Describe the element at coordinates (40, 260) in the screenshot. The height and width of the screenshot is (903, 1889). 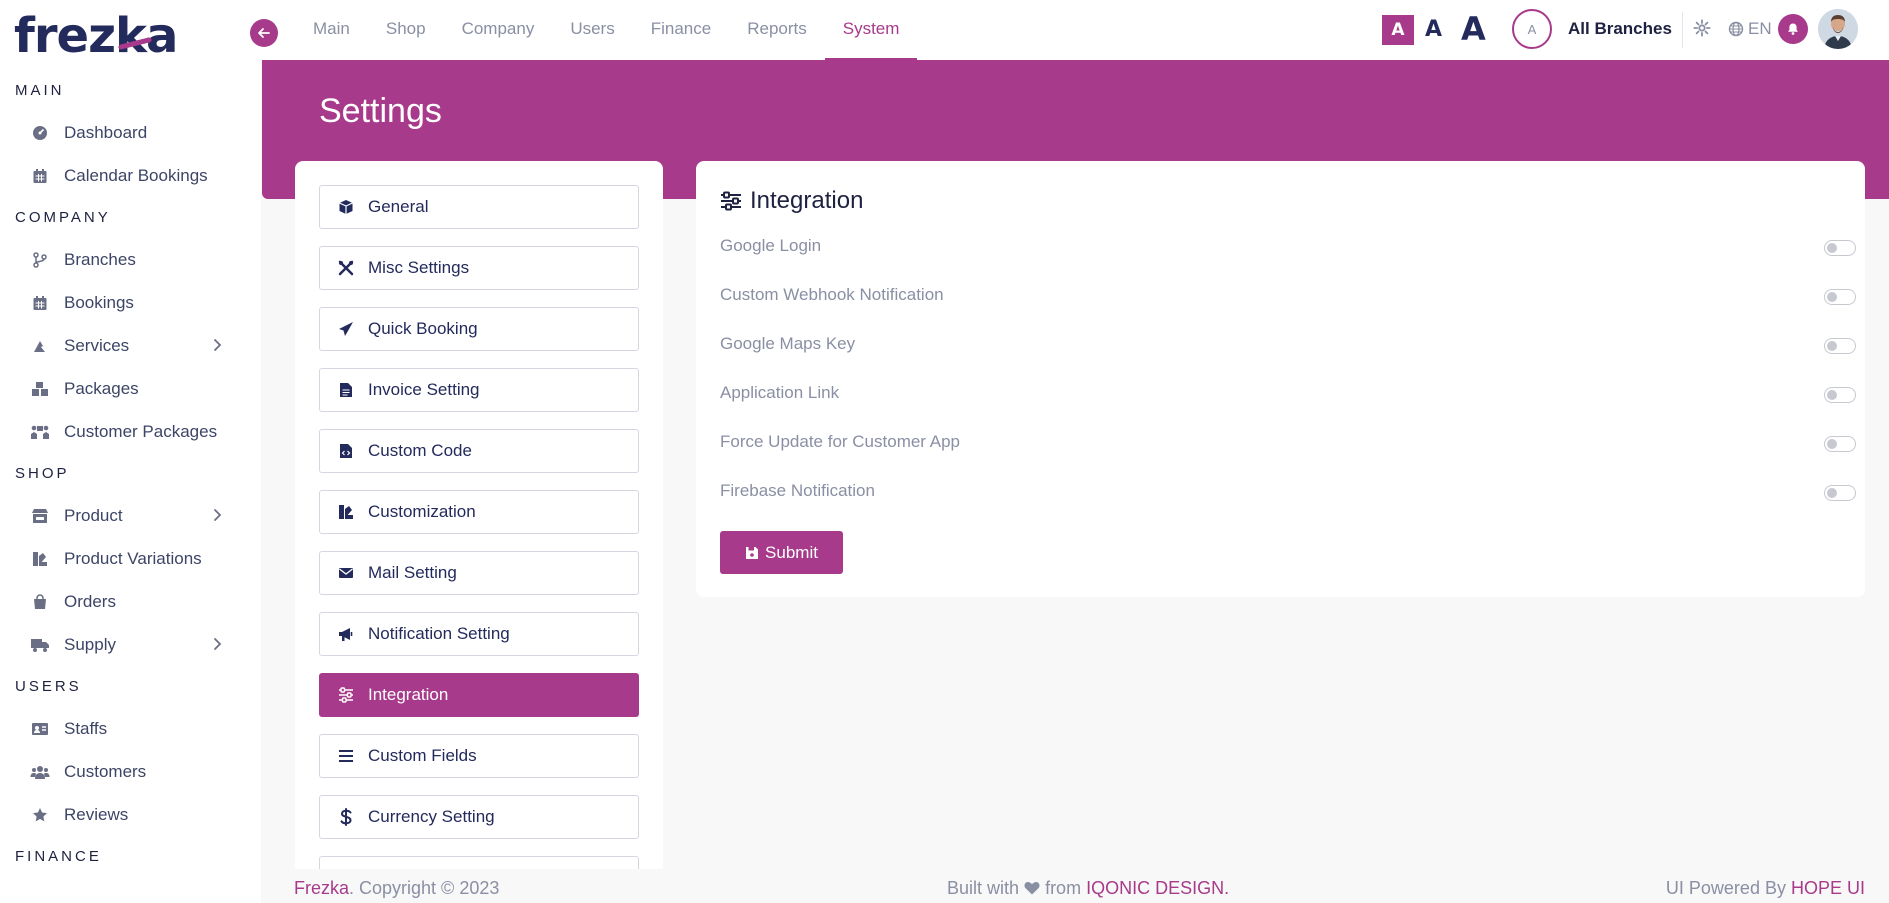
I see `branch-icon` at that location.